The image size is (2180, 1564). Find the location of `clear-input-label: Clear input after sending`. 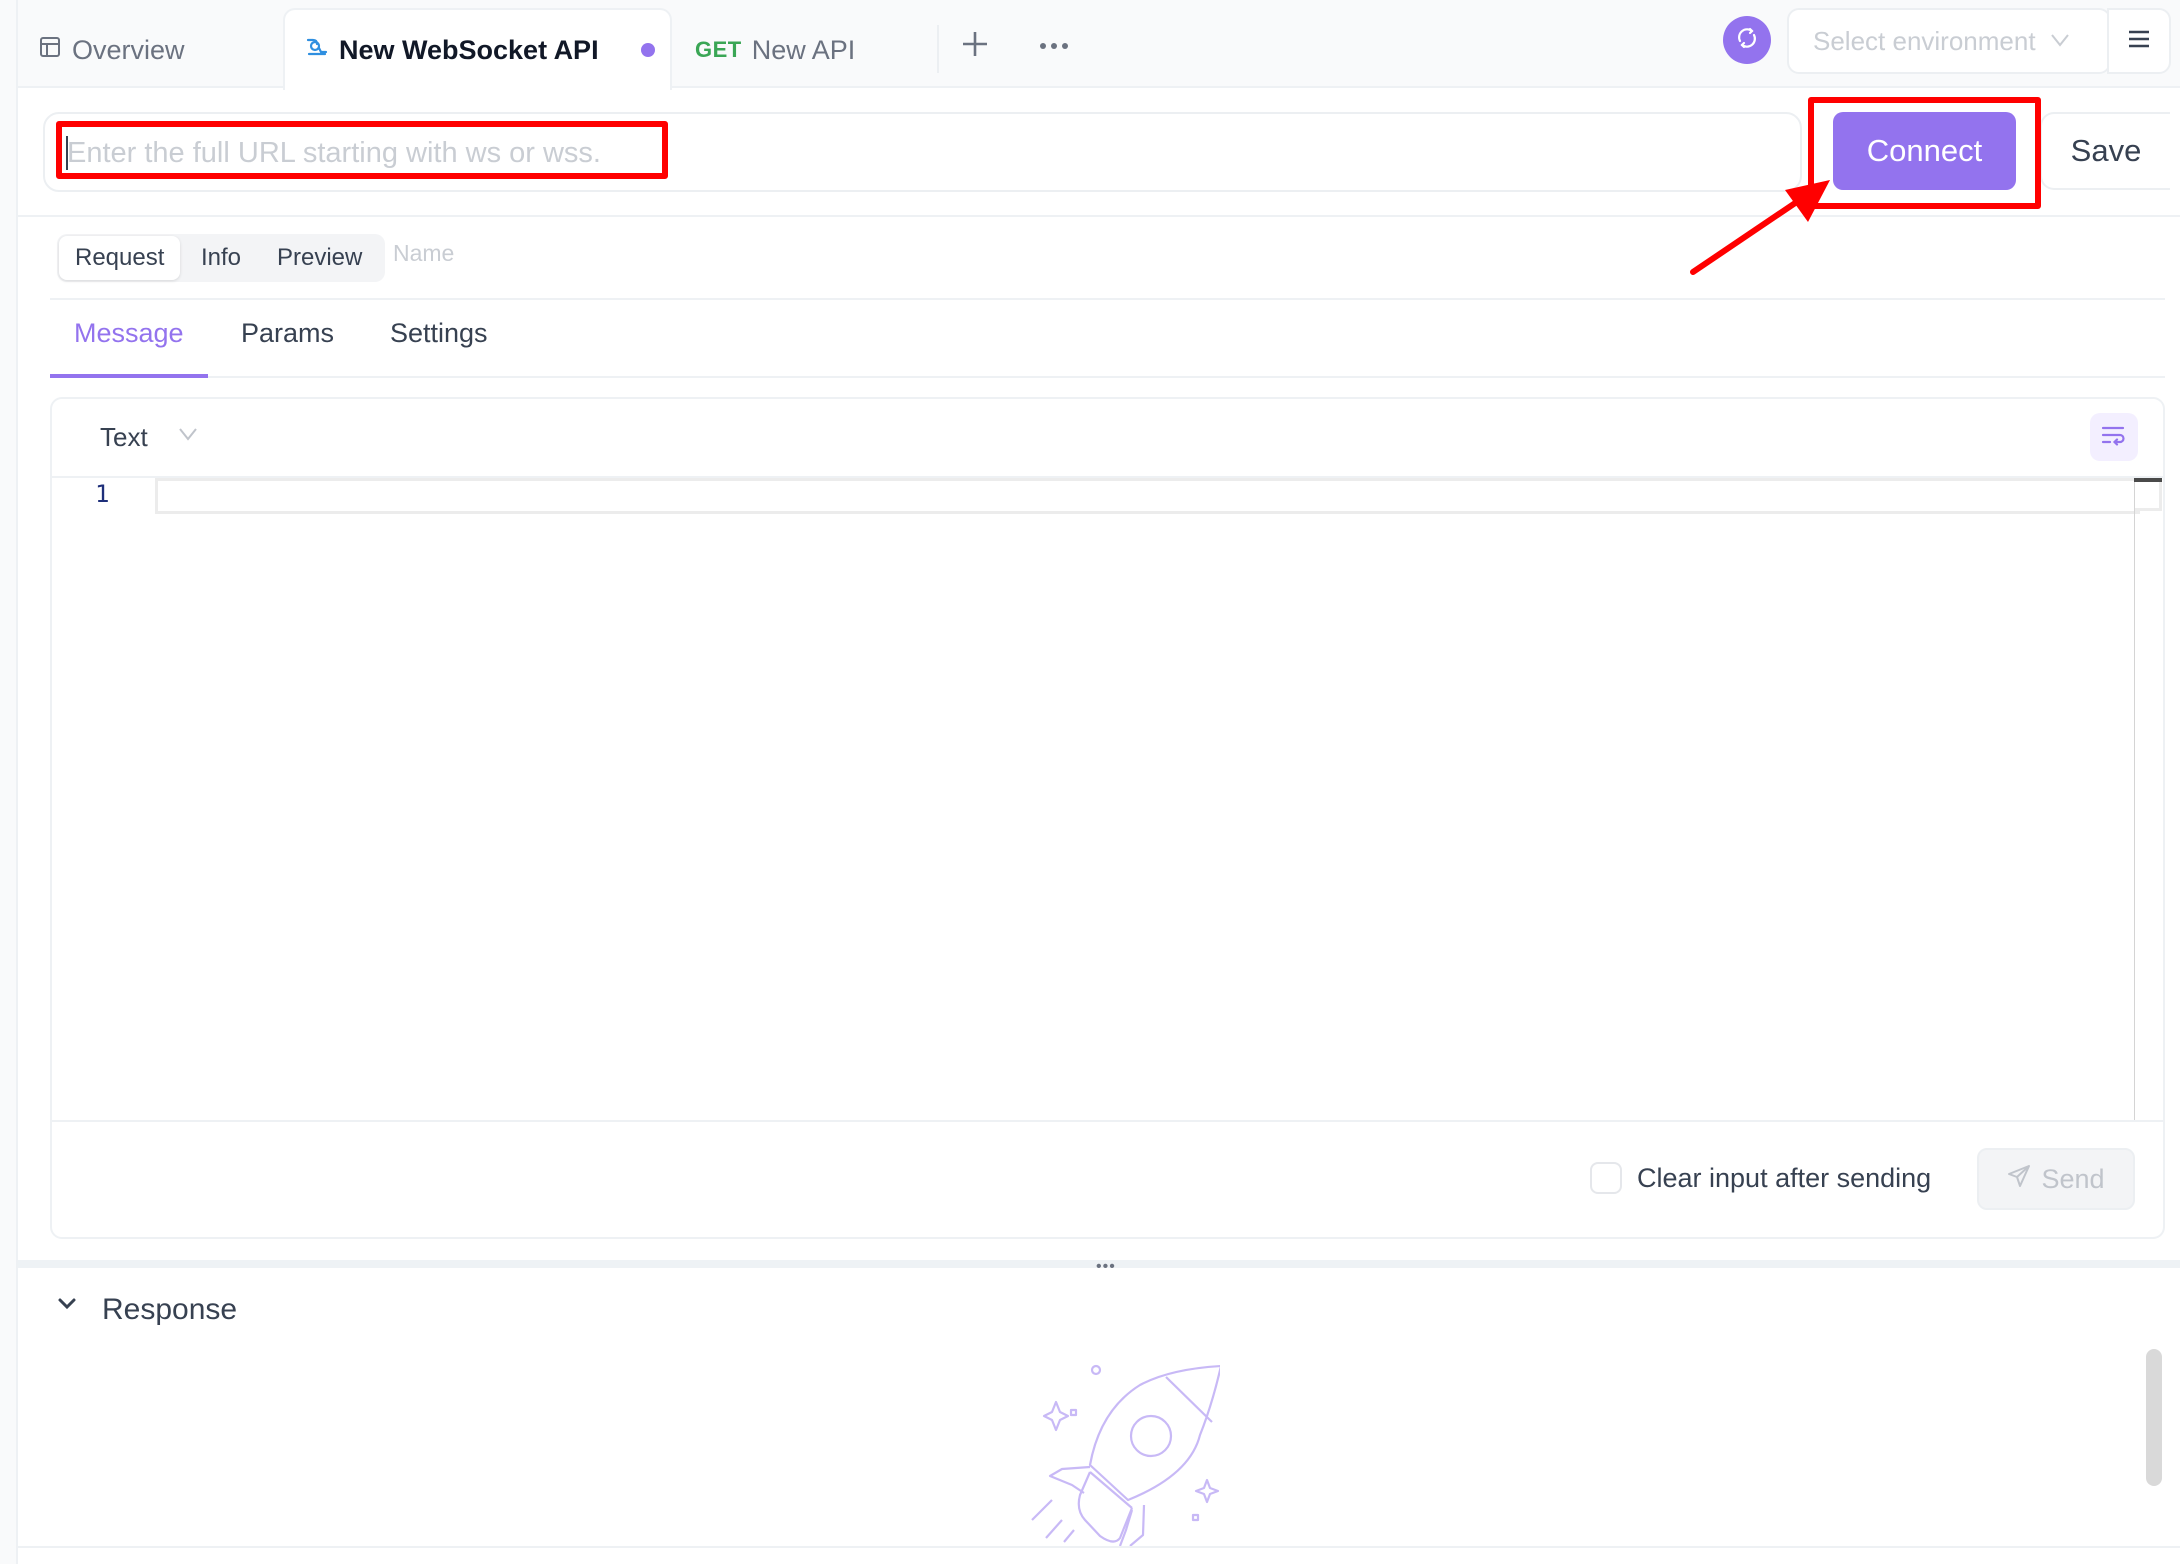

clear-input-label: Clear input after sending is located at coordinates (1784, 1178).